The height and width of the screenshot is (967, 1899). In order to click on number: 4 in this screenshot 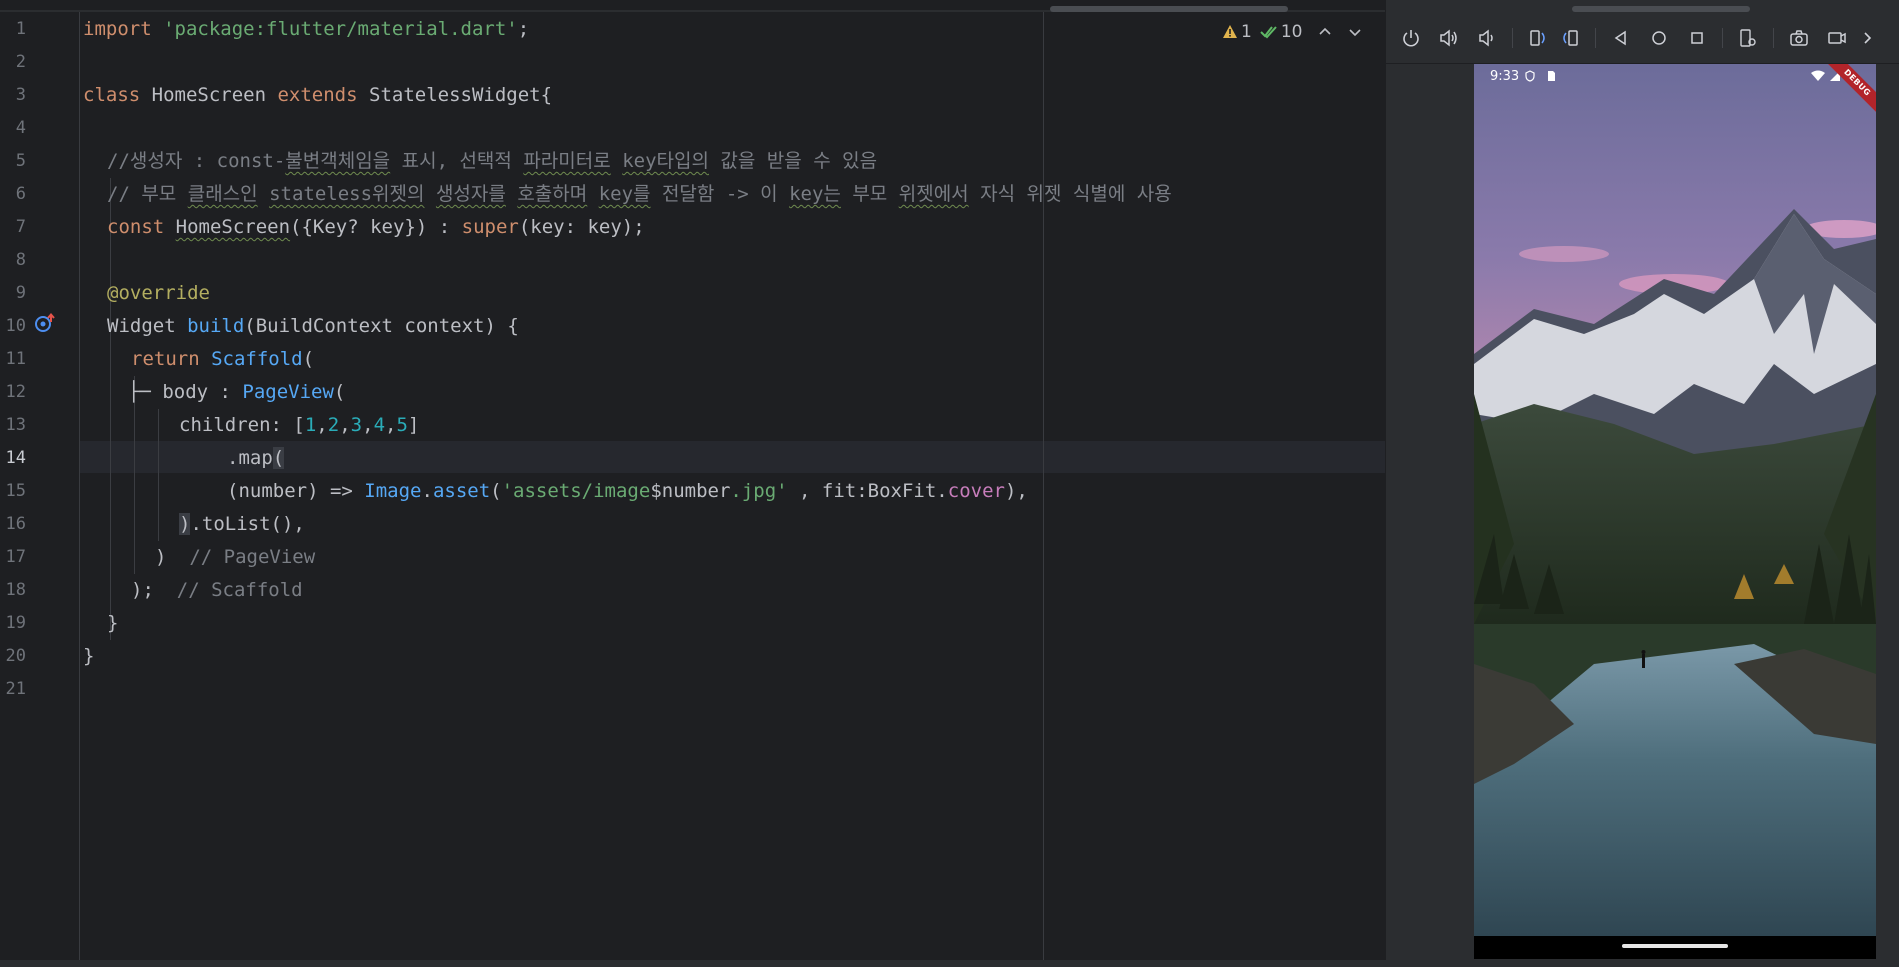, I will do `click(379, 425)`.